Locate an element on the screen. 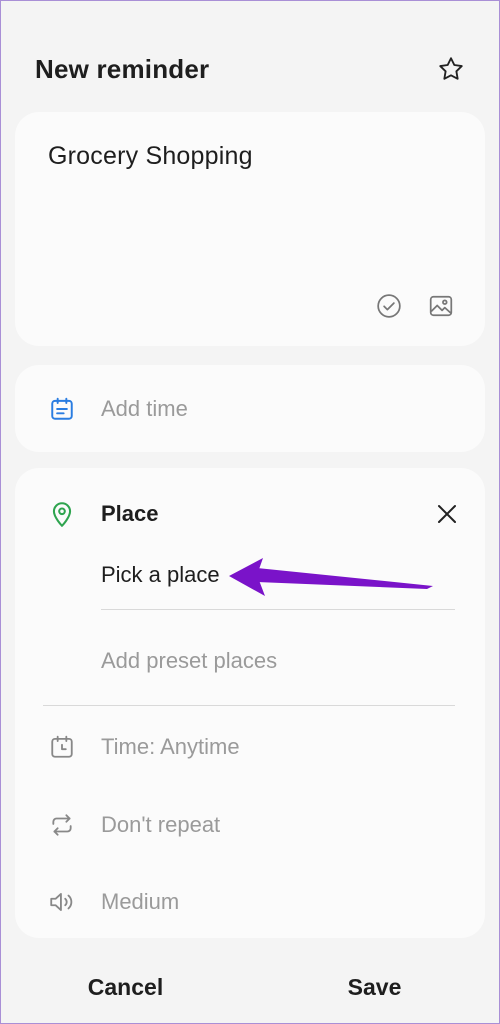 The width and height of the screenshot is (500, 1024). add-time-label: Add time is located at coordinates (144, 408).